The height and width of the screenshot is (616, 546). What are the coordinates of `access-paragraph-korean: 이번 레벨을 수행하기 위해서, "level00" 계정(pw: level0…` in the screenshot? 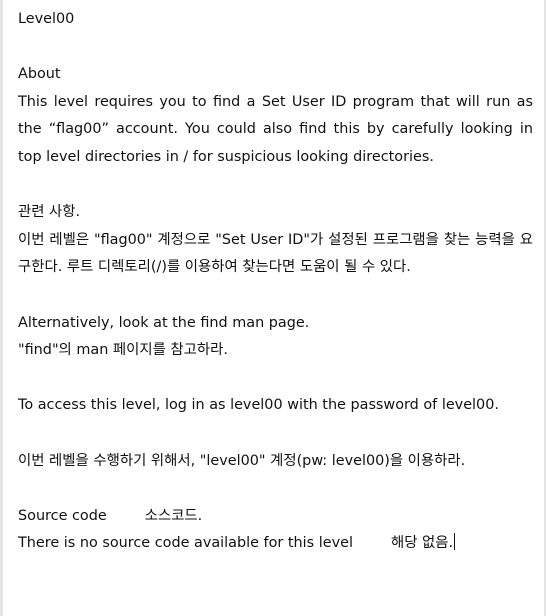 It's located at (242, 460).